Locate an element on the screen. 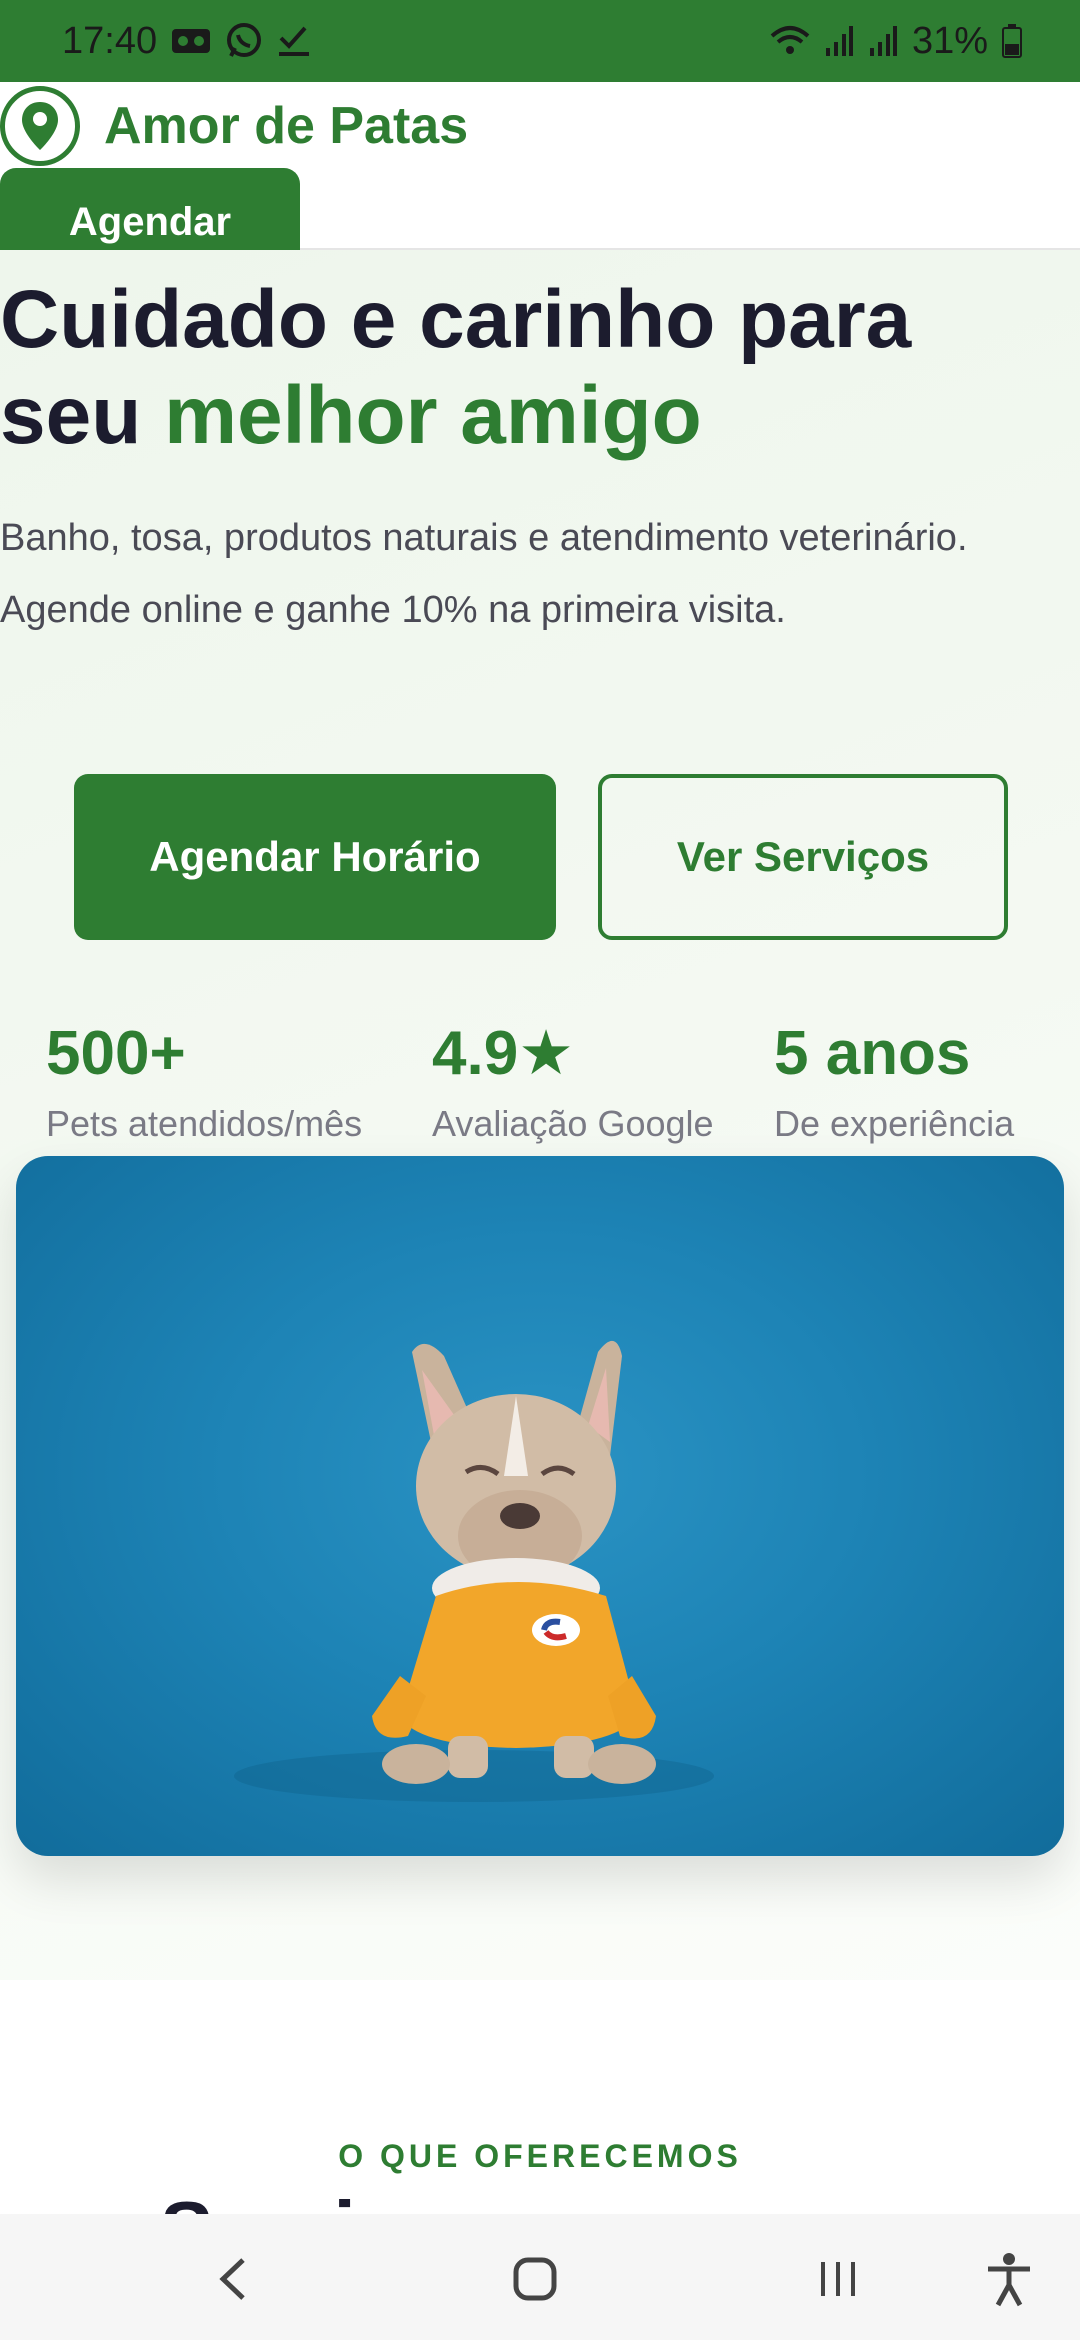 This screenshot has height=2340, width=1080. system-nav-bar is located at coordinates (540, 2277).